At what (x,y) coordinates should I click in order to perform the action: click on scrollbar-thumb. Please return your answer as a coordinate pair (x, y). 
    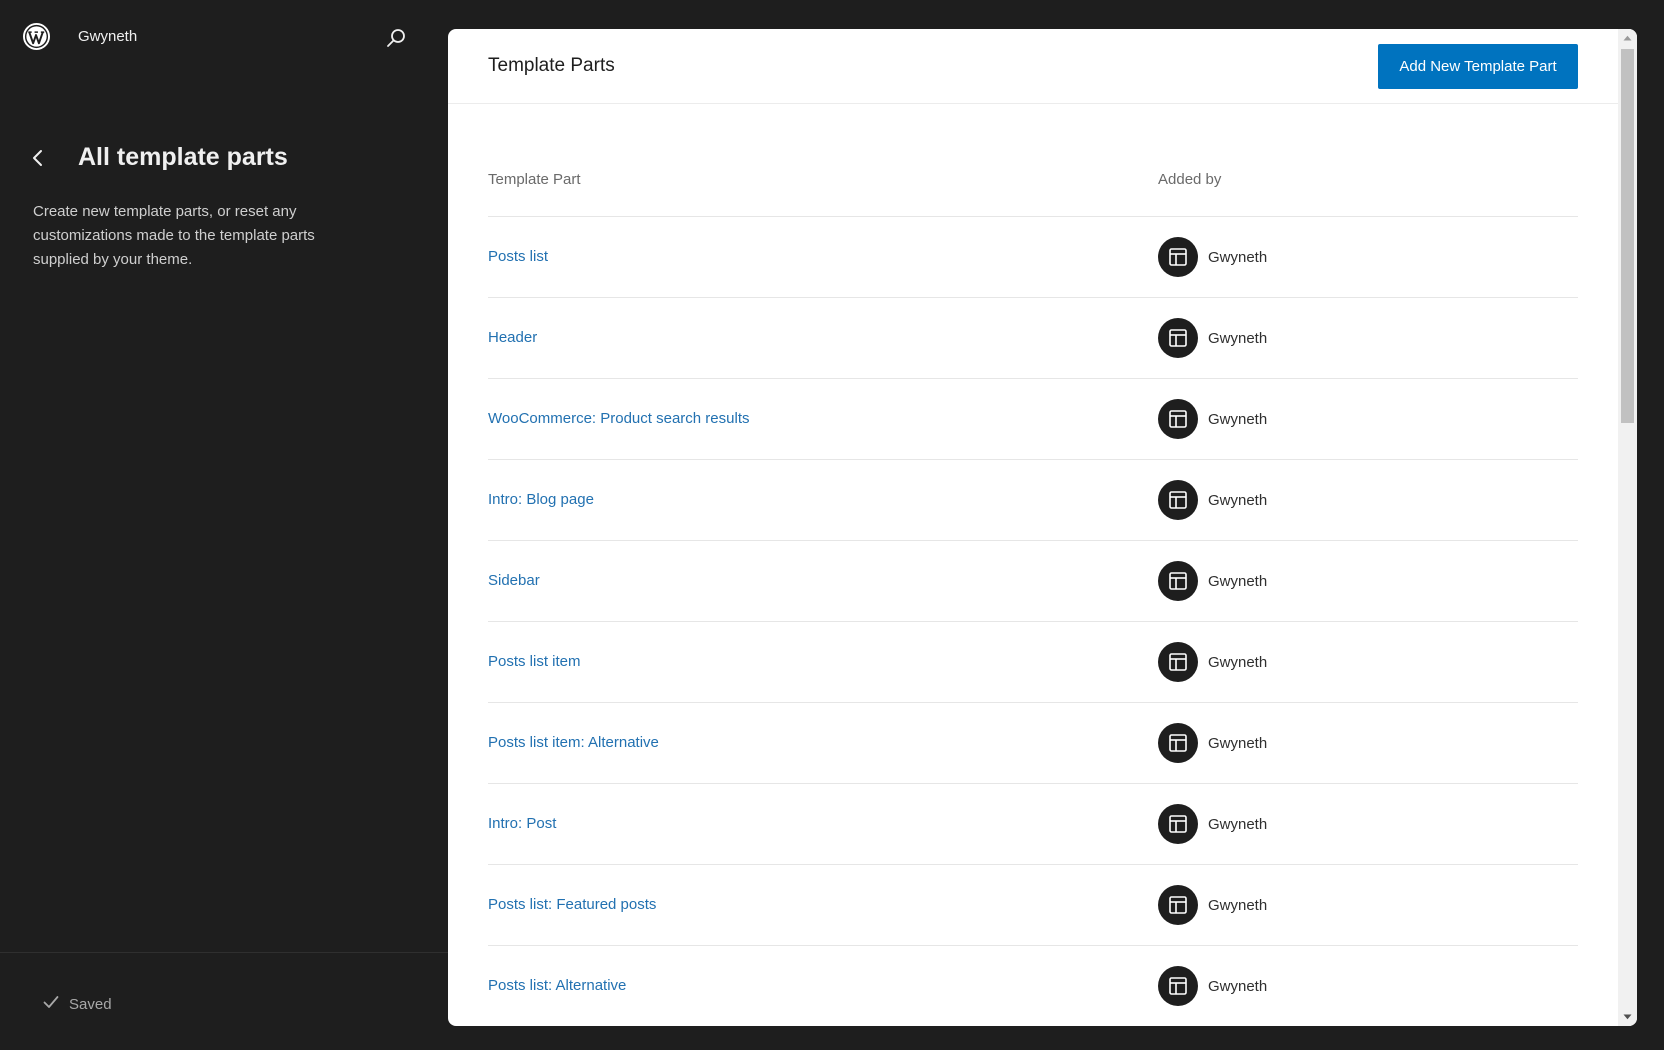
    Looking at the image, I should click on (1627, 236).